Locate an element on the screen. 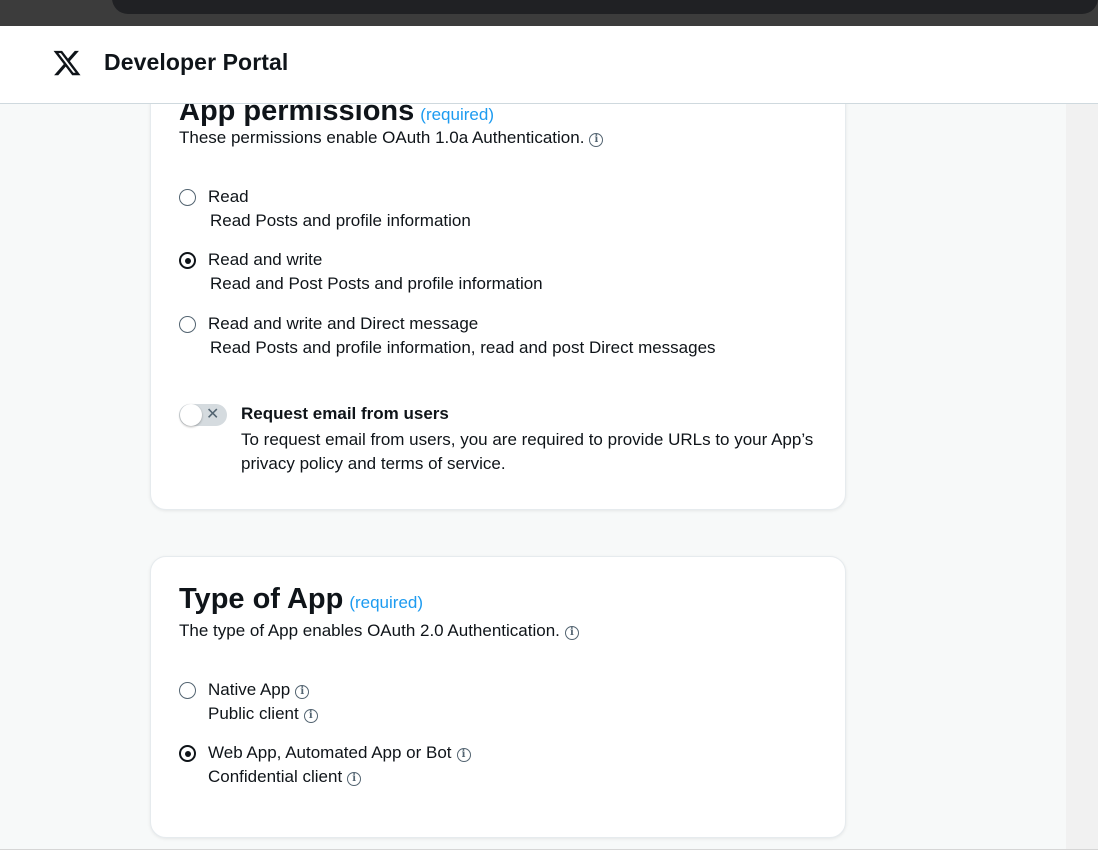 The width and height of the screenshot is (1098, 858). option-label: Read and write is located at coordinates (265, 259).